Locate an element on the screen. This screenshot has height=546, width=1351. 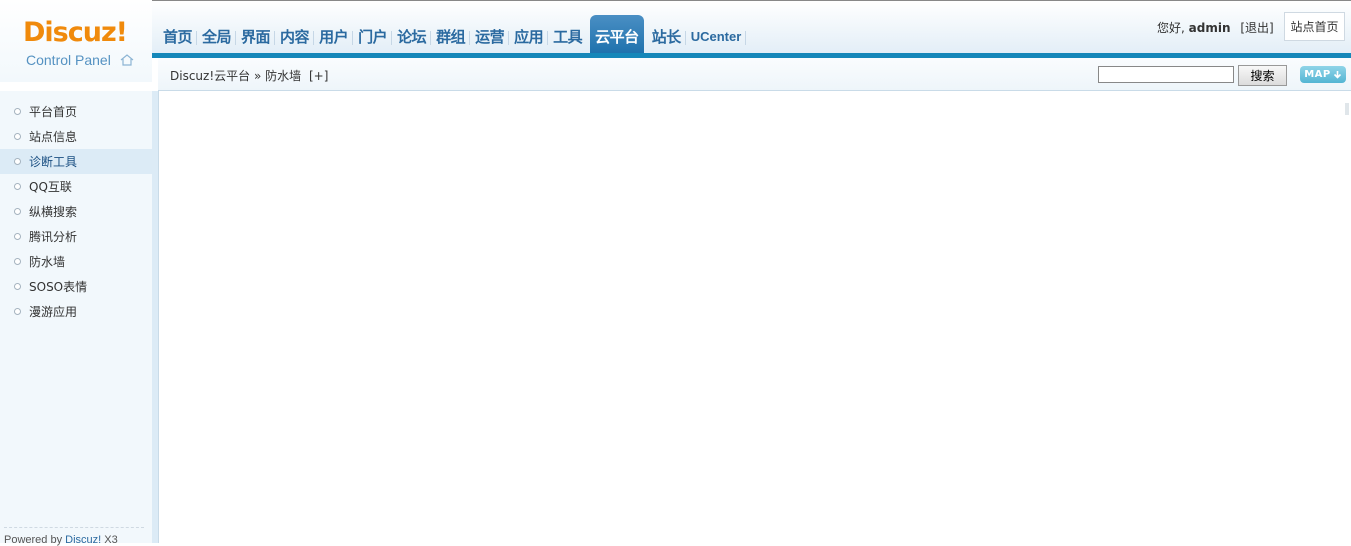
nav-item-user: 用户 is located at coordinates (334, 34).